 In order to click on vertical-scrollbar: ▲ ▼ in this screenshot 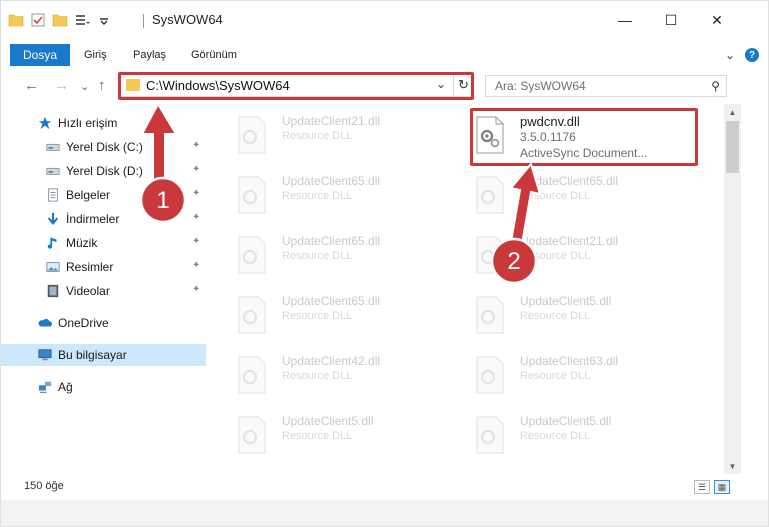, I will do `click(732, 289)`.